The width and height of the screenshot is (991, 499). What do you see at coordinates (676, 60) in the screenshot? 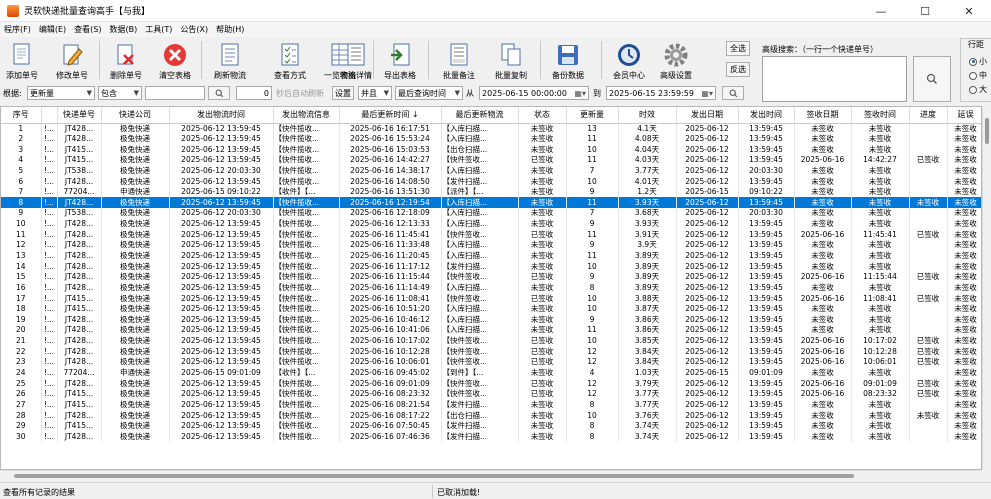
I see `advanced-settings-button: 高级设置` at bounding box center [676, 60].